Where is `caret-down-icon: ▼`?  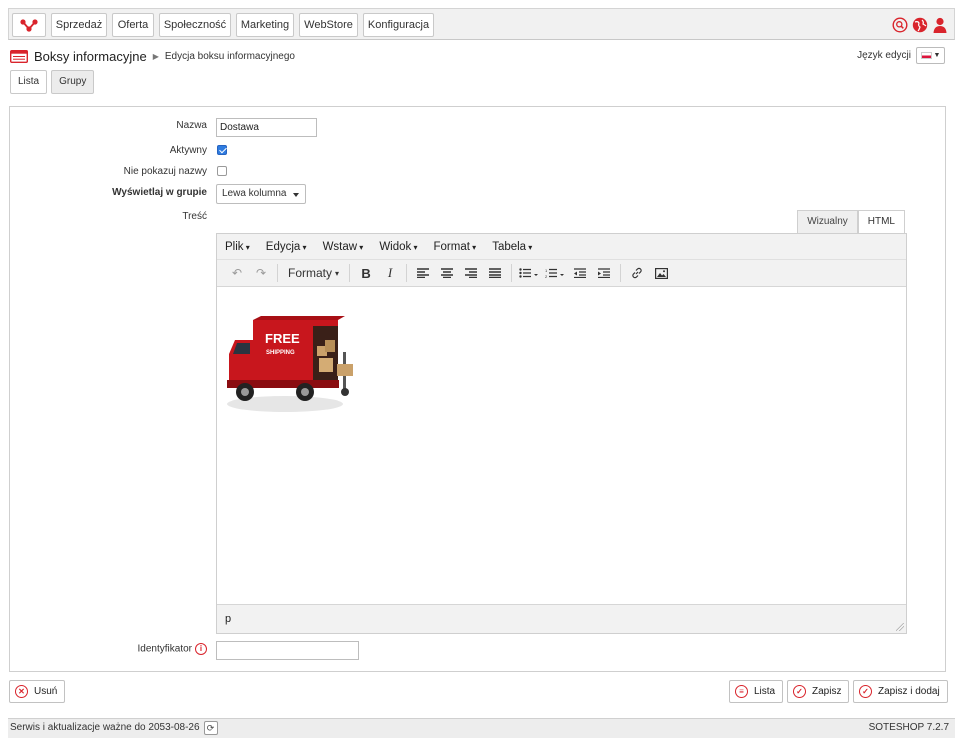
caret-down-icon: ▼ is located at coordinates (937, 55).